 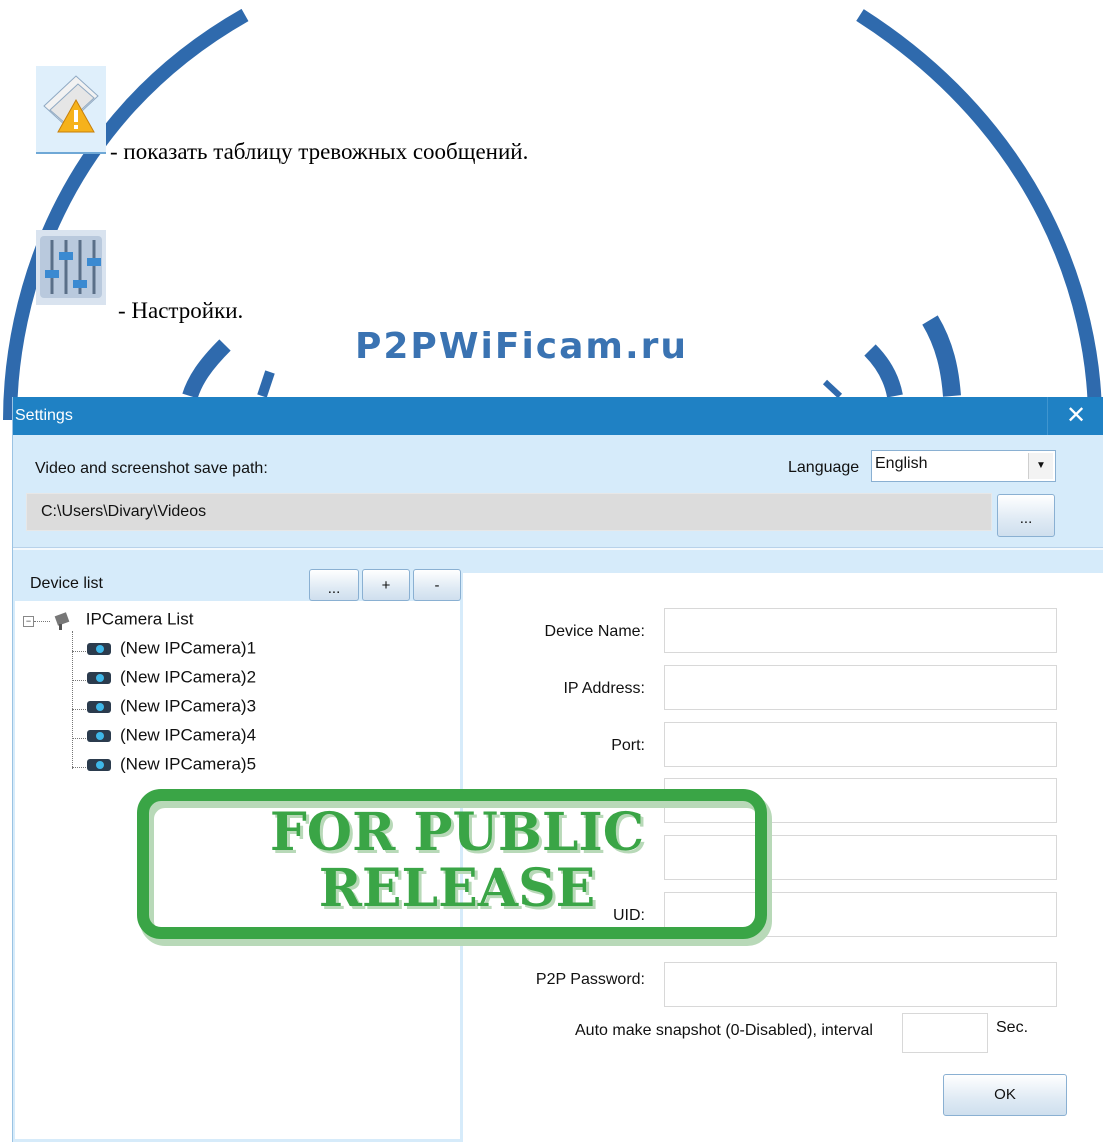 What do you see at coordinates (628, 745) in the screenshot?
I see `port-label: Port:` at bounding box center [628, 745].